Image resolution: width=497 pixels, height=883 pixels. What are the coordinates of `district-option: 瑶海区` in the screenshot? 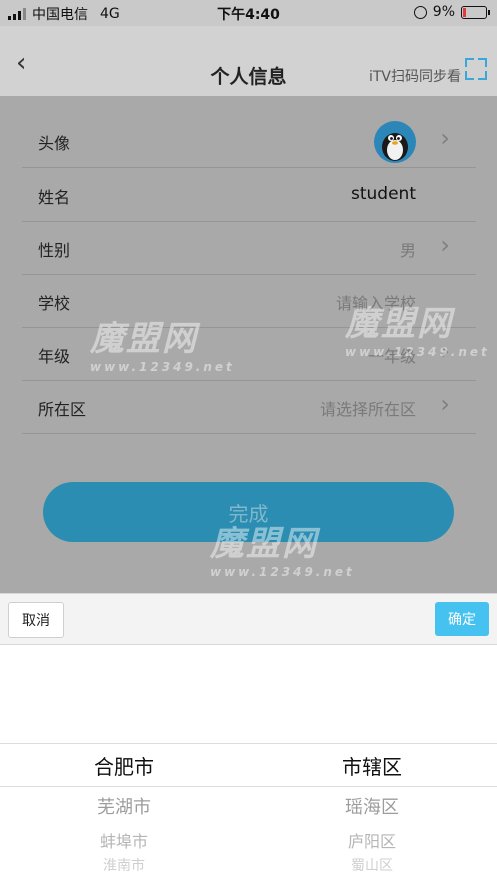 It's located at (372, 806).